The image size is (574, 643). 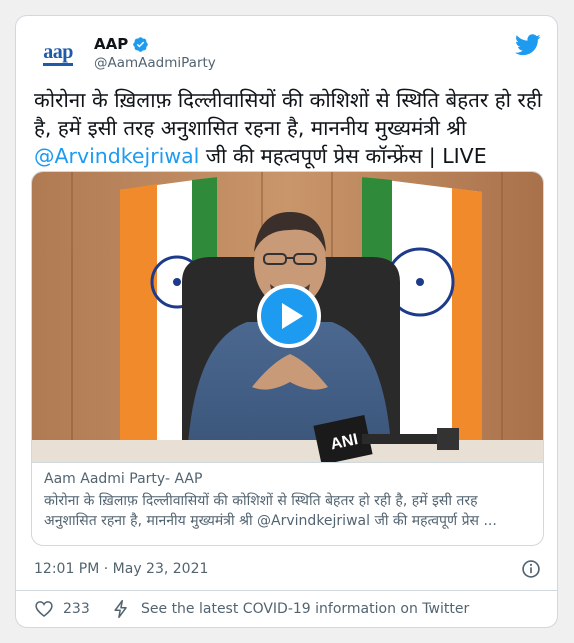 I want to click on aap-logo-underline, so click(x=58, y=64).